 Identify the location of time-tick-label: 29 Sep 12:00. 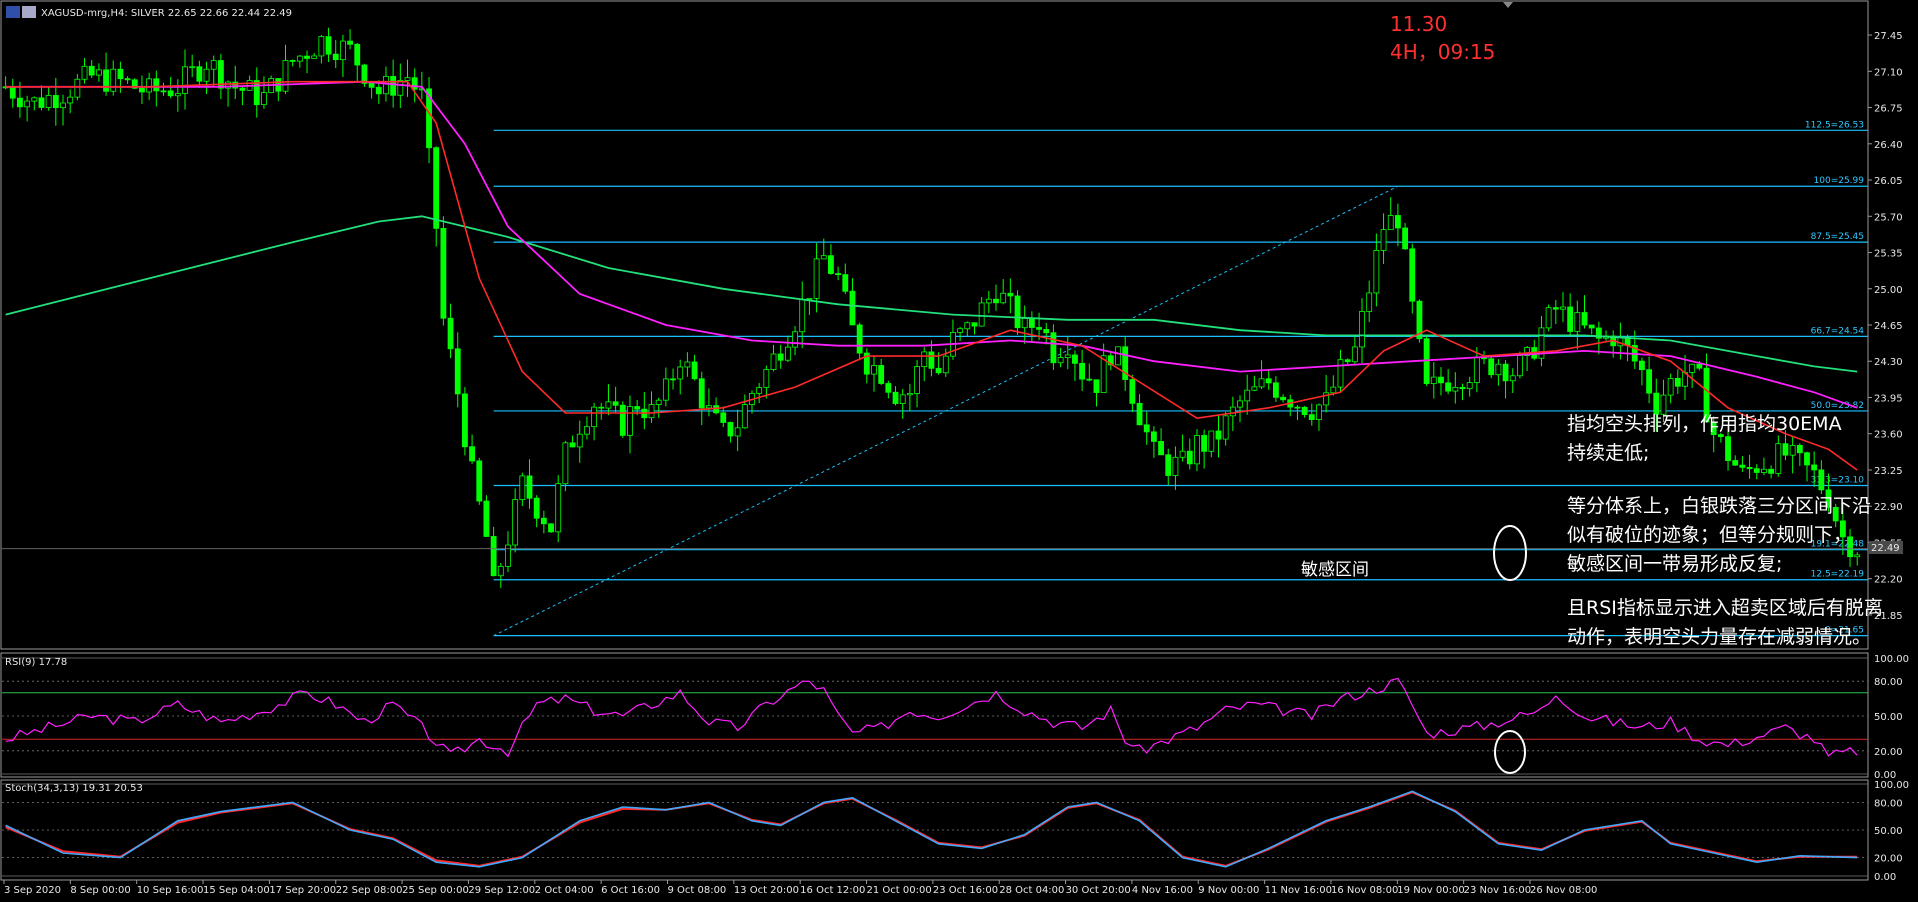
(501, 890).